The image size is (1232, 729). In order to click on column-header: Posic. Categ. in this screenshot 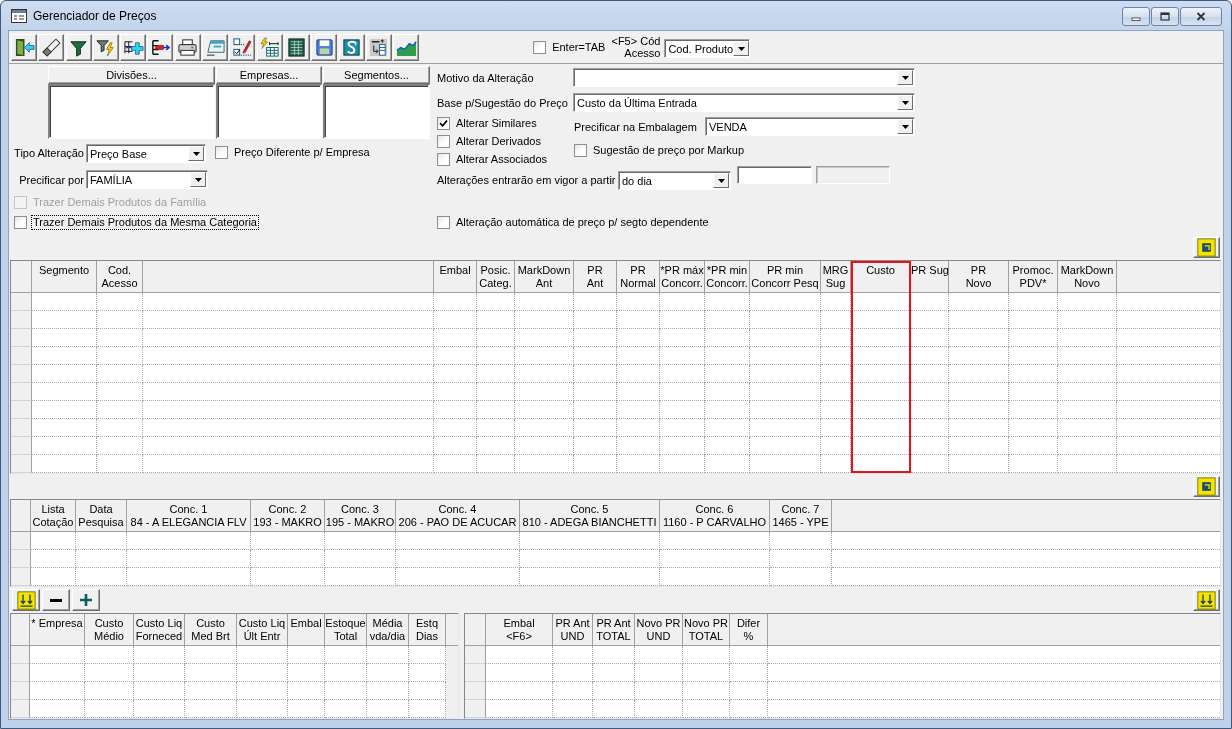, I will do `click(496, 277)`.